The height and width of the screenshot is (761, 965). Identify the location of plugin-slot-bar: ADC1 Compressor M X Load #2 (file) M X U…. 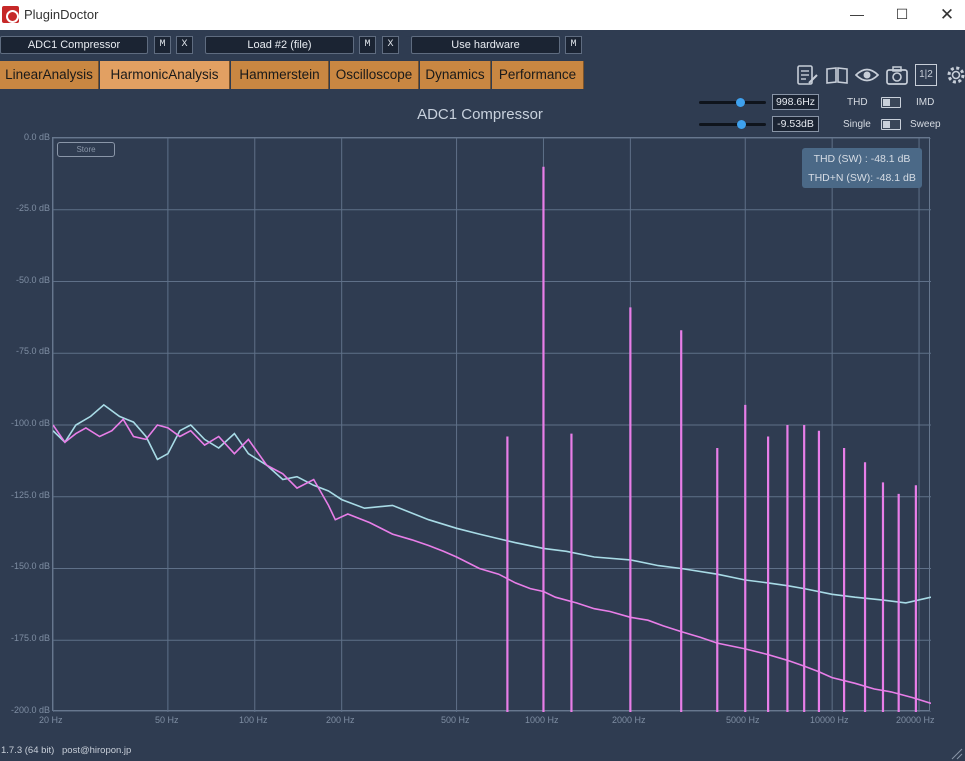
(482, 44).